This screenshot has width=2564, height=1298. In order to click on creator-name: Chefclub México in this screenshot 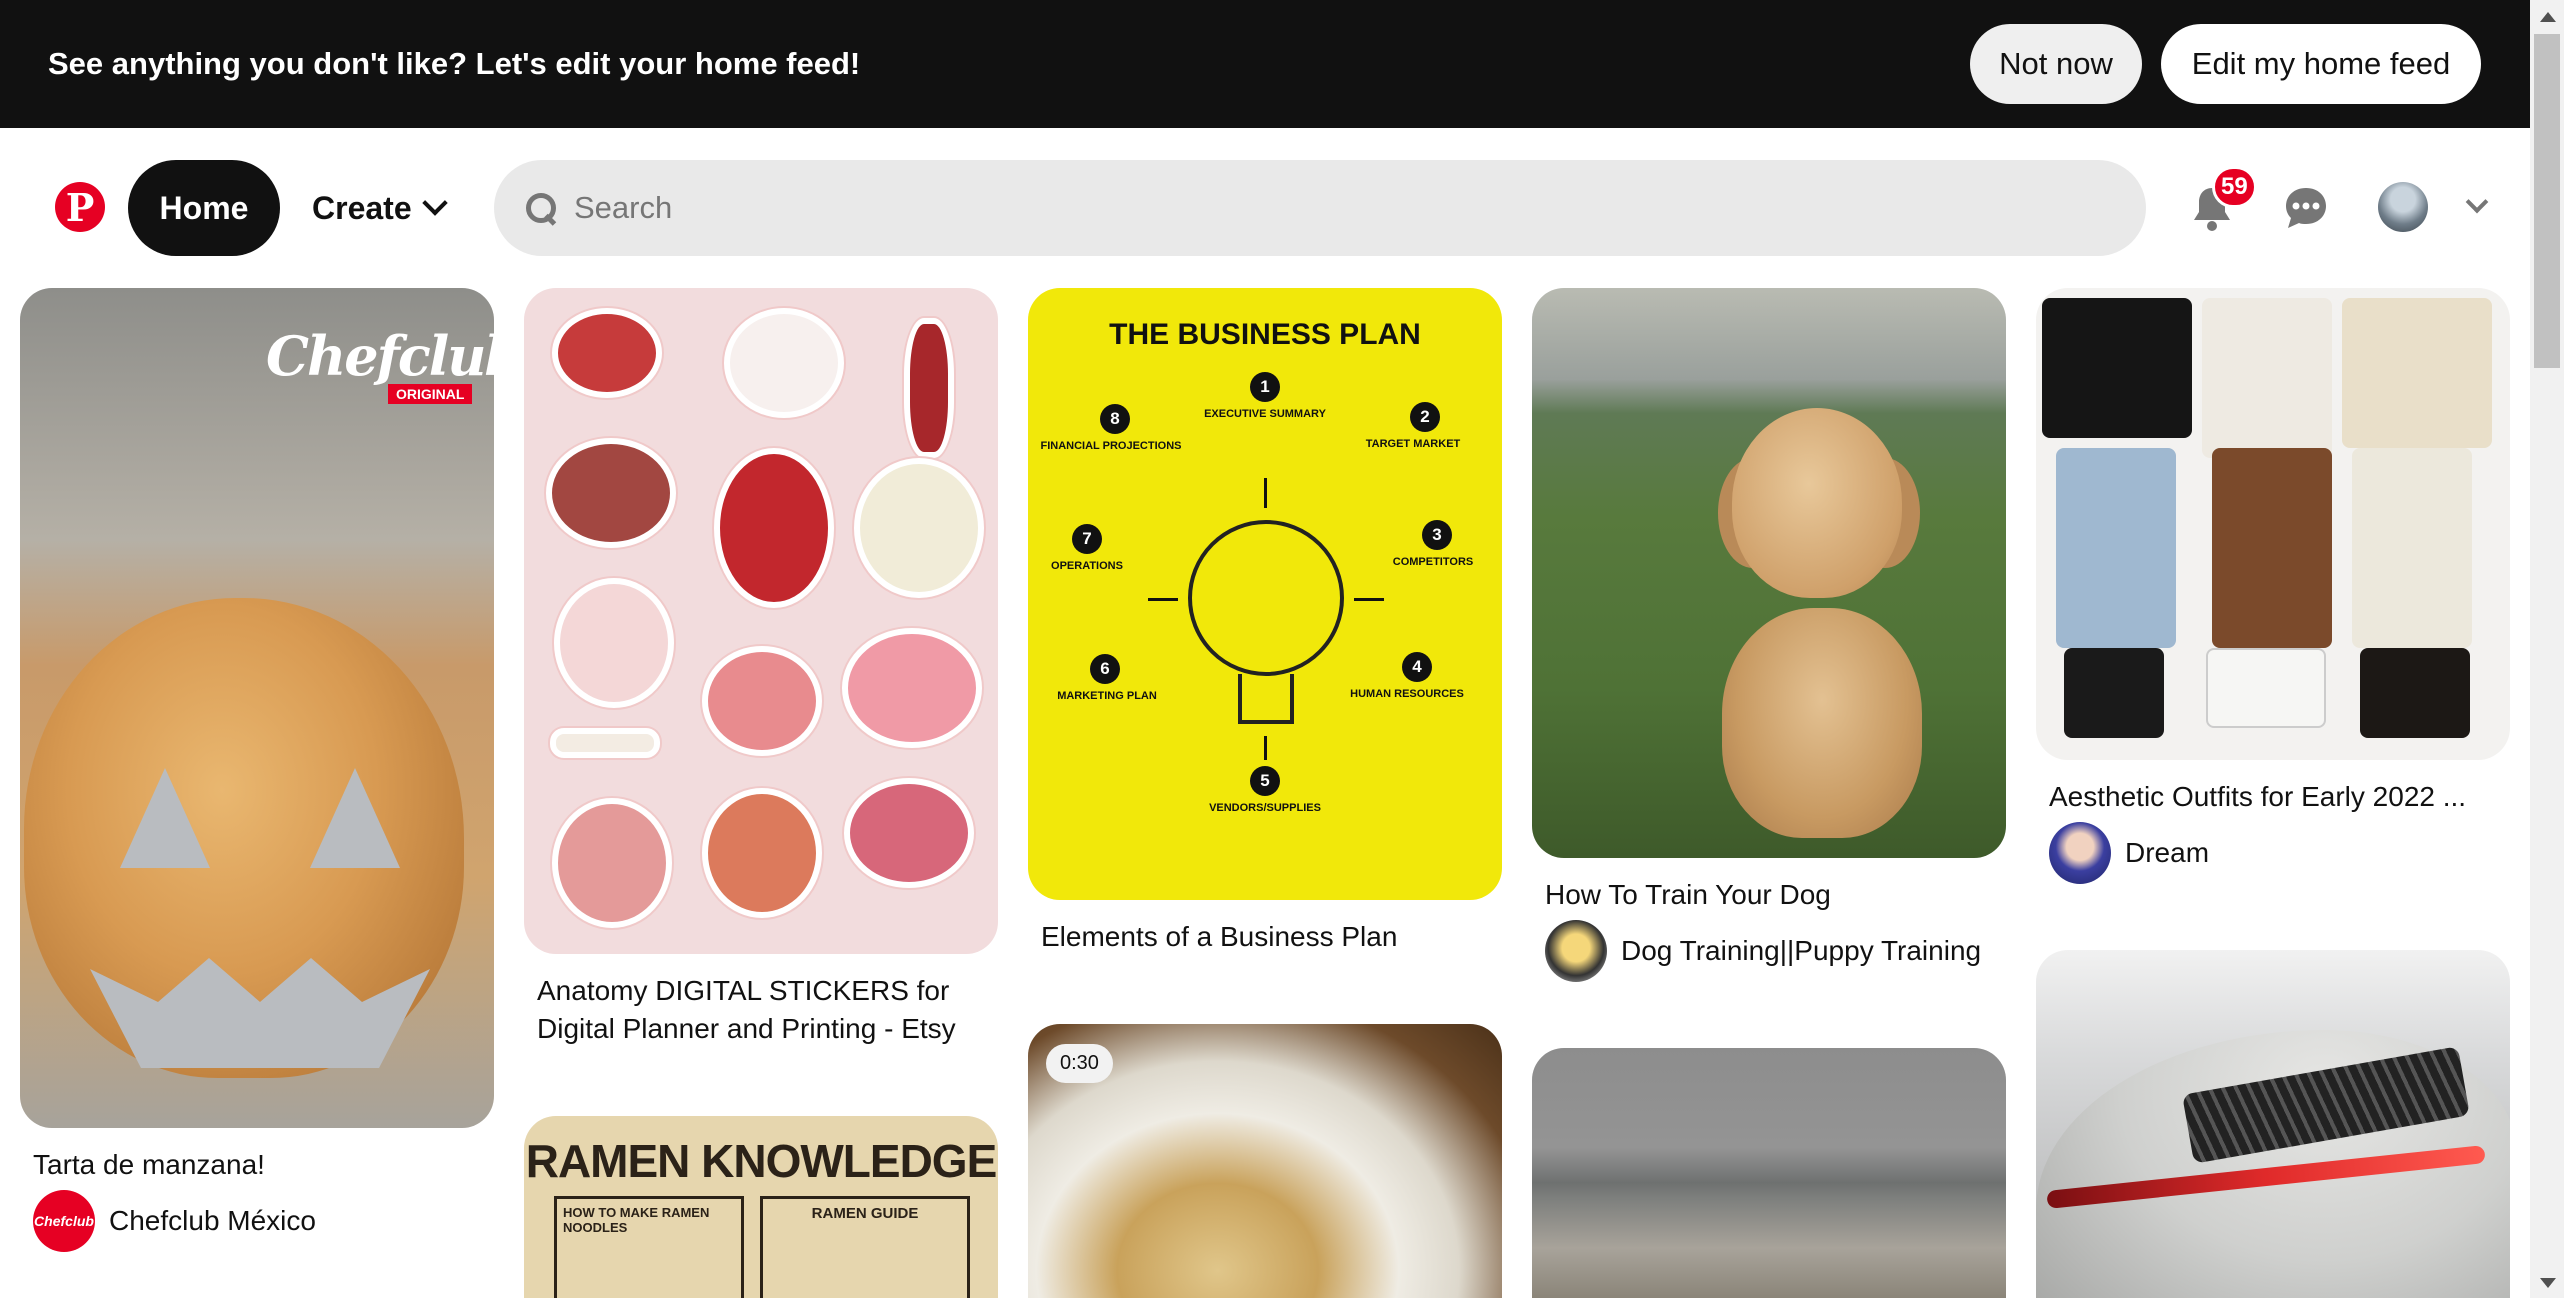, I will do `click(212, 1220)`.